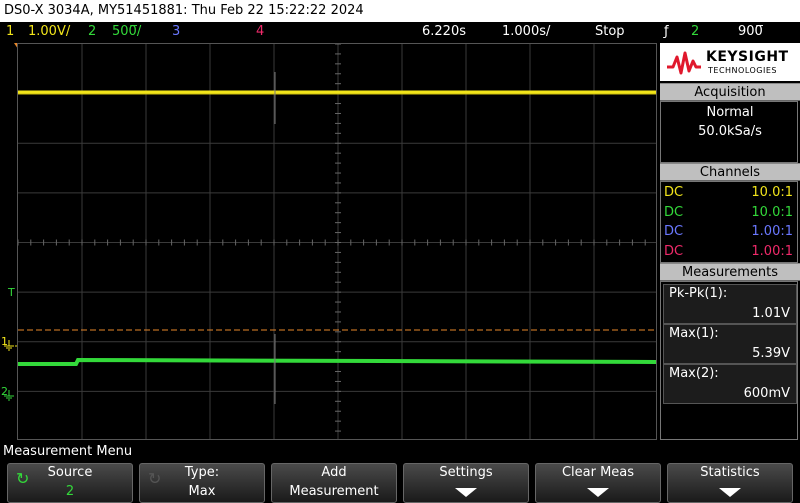 The height and width of the screenshot is (503, 800). What do you see at coordinates (9, 345) in the screenshot?
I see `ch1-ground-icon` at bounding box center [9, 345].